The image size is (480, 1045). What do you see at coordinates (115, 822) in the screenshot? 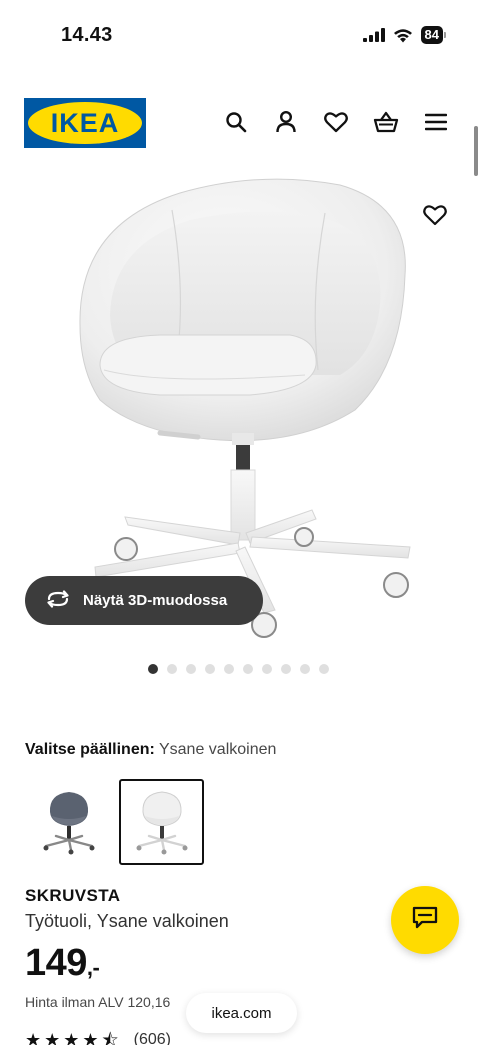
I see `cover-swatches` at bounding box center [115, 822].